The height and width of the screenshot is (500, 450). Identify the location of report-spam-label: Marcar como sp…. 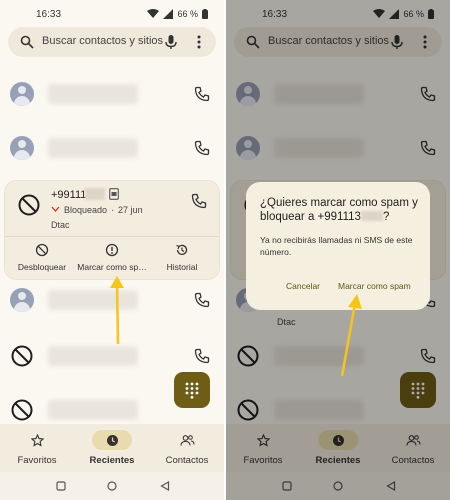
(112, 267).